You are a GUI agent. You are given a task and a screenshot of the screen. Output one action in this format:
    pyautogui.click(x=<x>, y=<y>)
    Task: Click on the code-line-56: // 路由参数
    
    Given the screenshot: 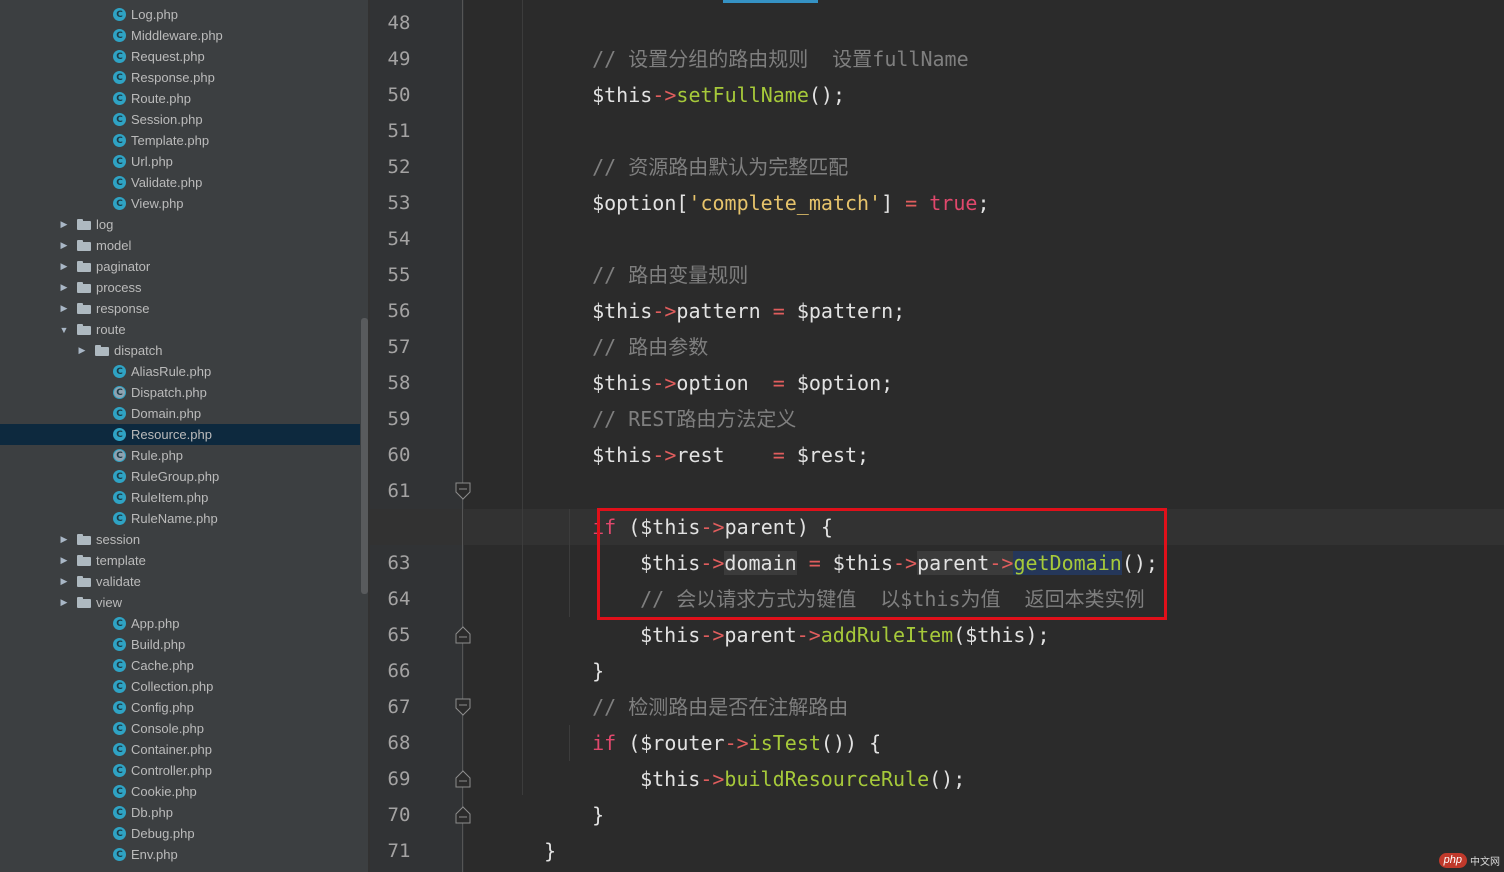 What is the action you would take?
    pyautogui.click(x=638, y=326)
    